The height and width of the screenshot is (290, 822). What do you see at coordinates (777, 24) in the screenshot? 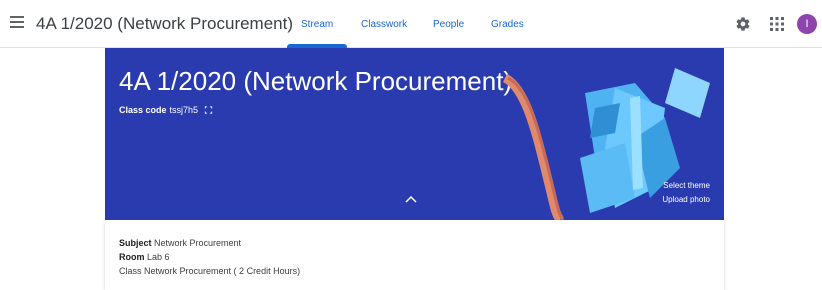
I see `apps-grid-icon` at bounding box center [777, 24].